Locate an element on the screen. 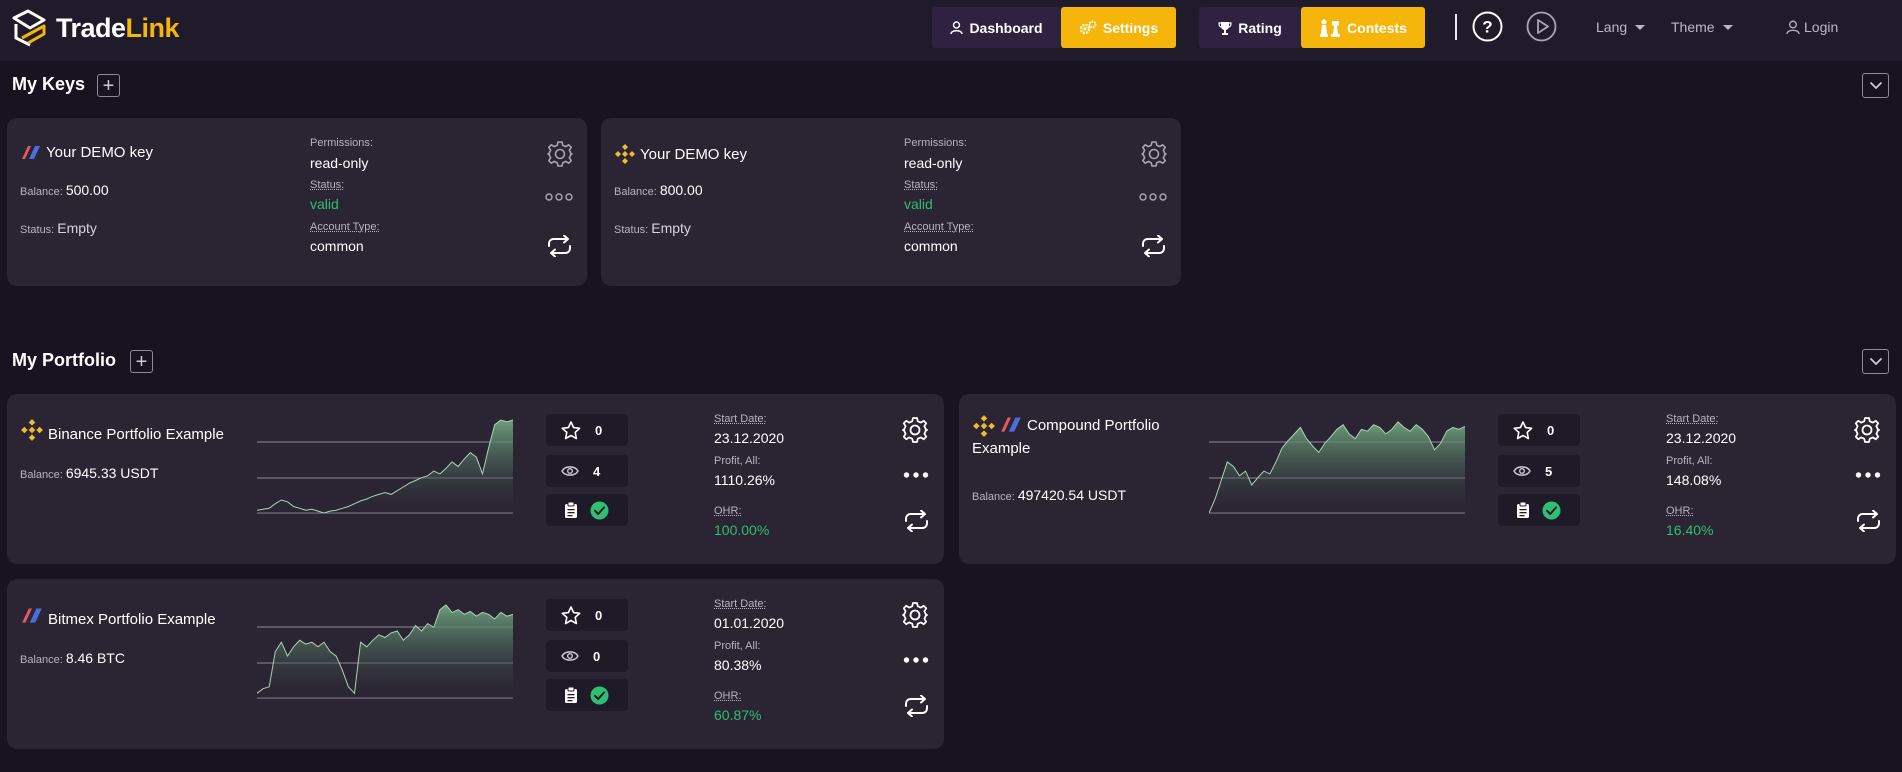 This screenshot has width=1902, height=772. views-counter: 5 is located at coordinates (1539, 471).